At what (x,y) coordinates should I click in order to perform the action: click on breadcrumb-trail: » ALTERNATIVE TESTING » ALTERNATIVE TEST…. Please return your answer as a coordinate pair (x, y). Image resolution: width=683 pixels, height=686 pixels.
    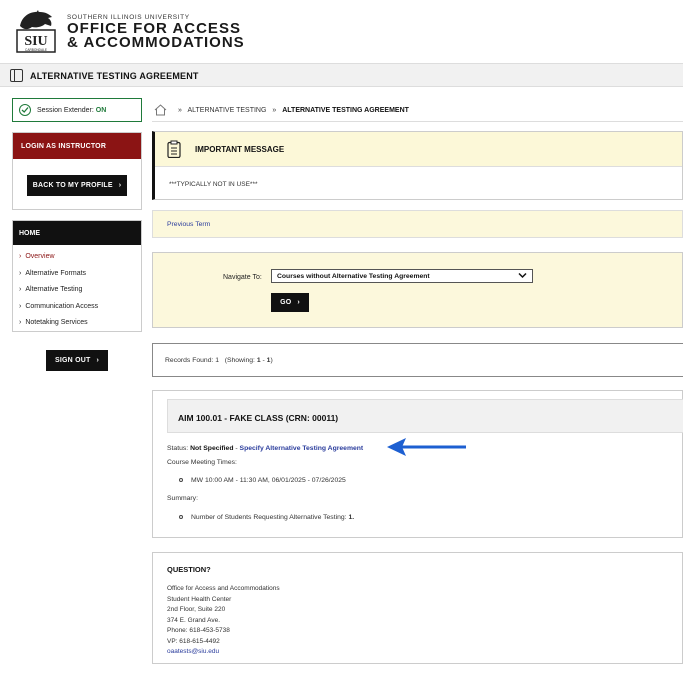
    Looking at the image, I should click on (291, 110).